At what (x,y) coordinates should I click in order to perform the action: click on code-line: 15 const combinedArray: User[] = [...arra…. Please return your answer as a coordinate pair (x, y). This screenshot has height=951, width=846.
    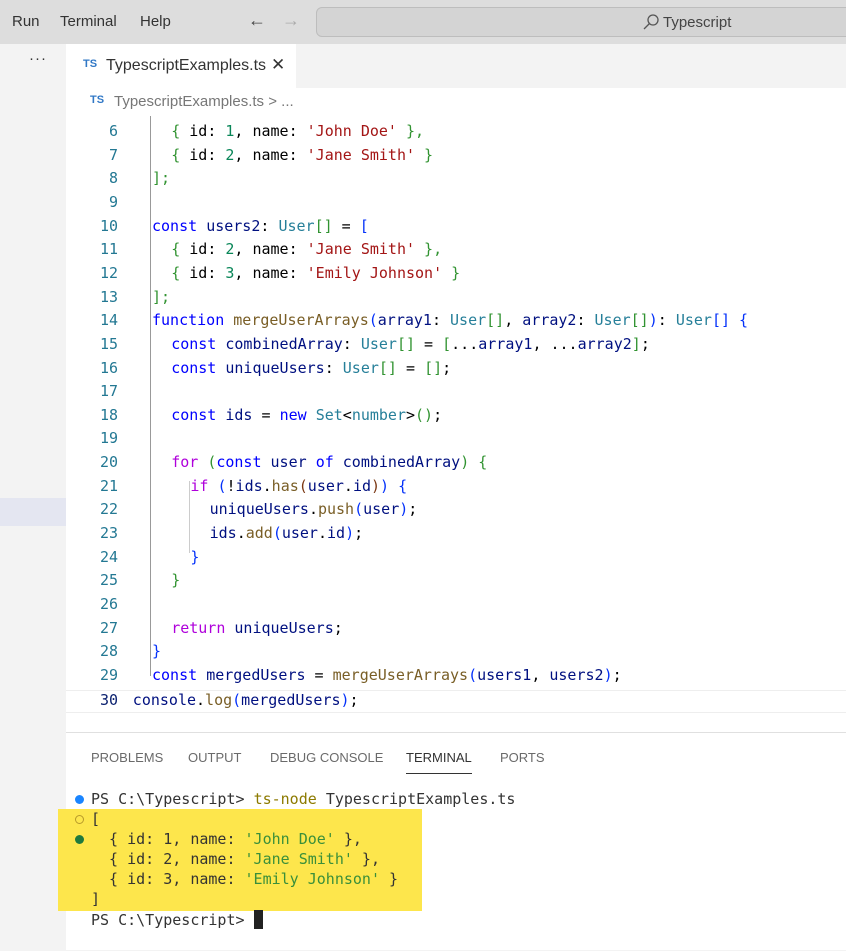
    Looking at the image, I should click on (456, 347).